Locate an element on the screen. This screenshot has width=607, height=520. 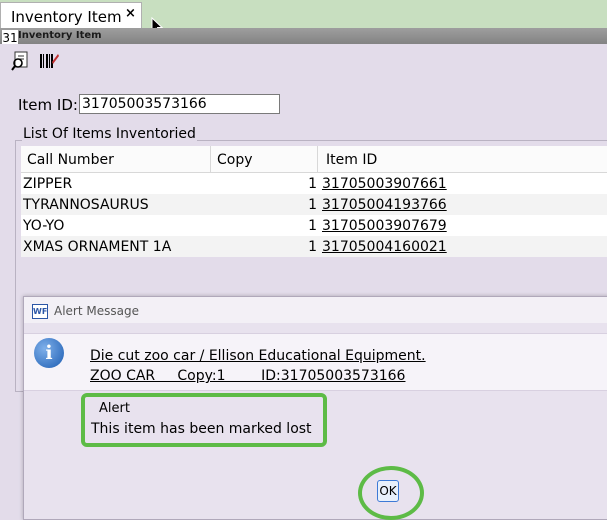
cell-item-id: 31705004193766 is located at coordinates (384, 205).